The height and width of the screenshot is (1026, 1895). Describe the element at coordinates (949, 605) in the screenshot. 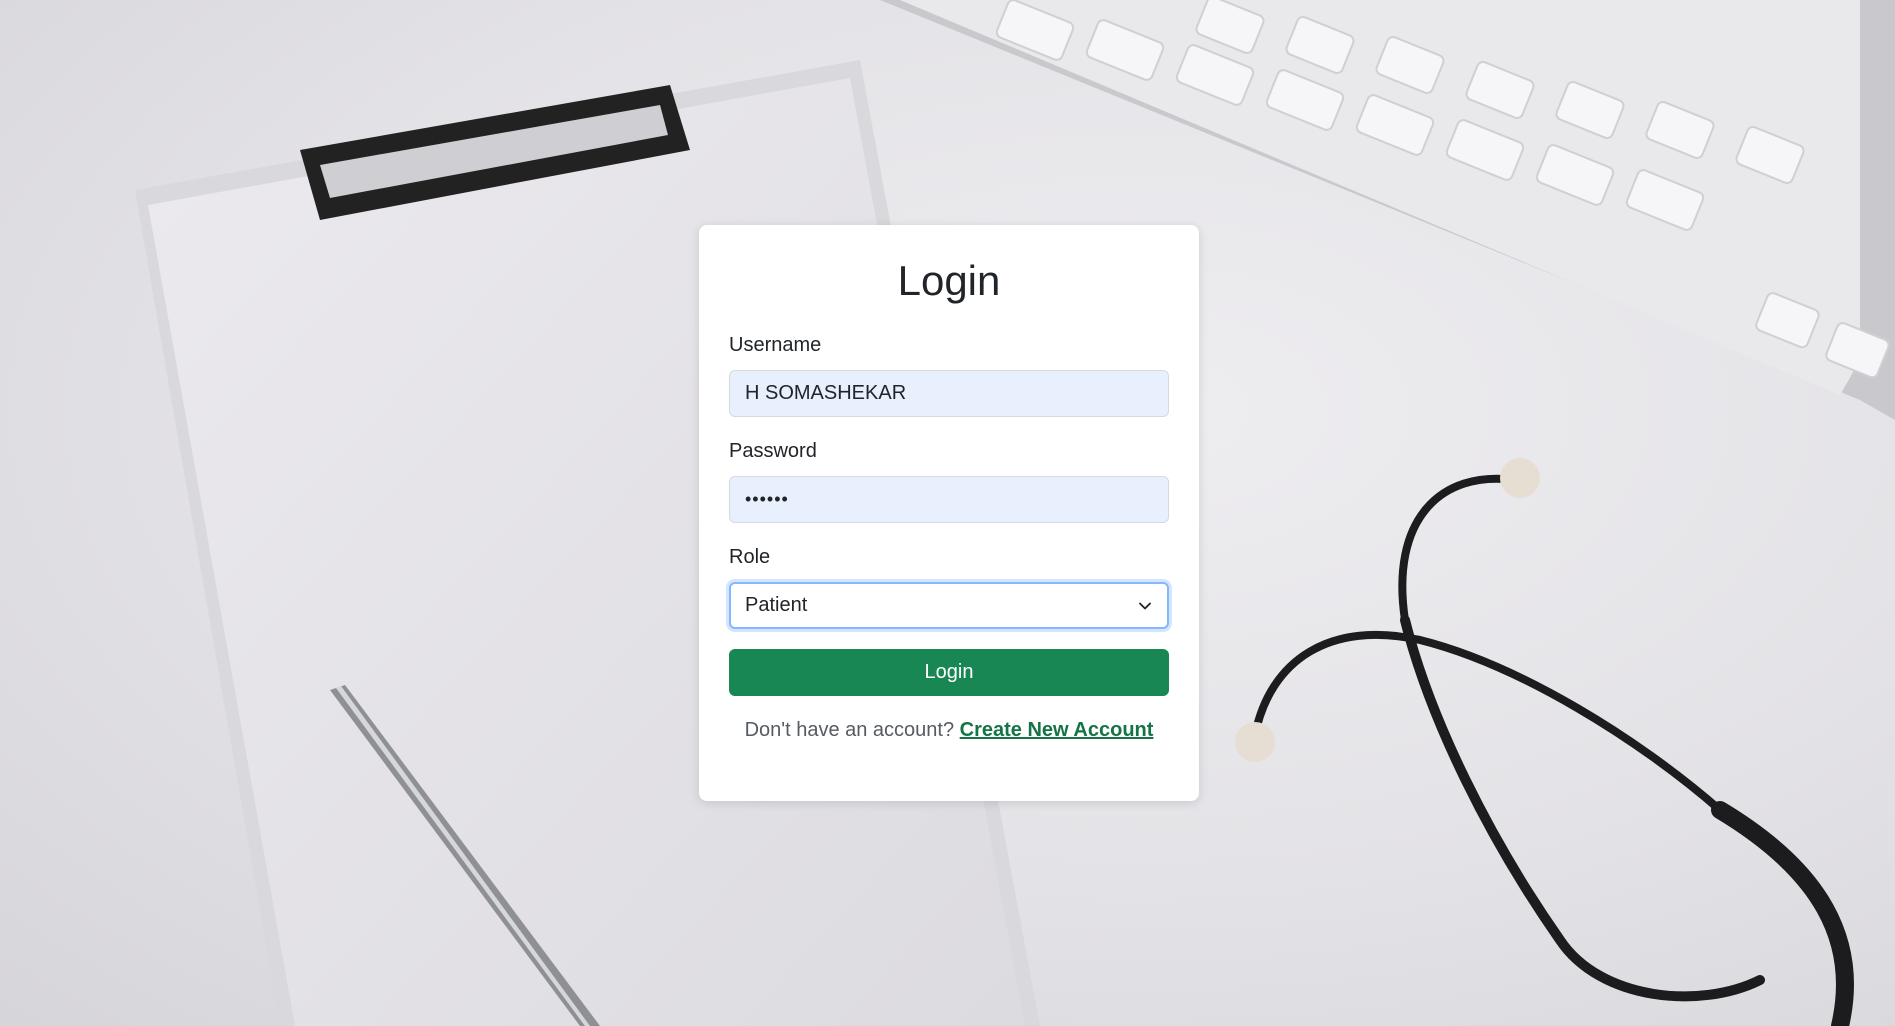

I see `role-select: Patient` at that location.